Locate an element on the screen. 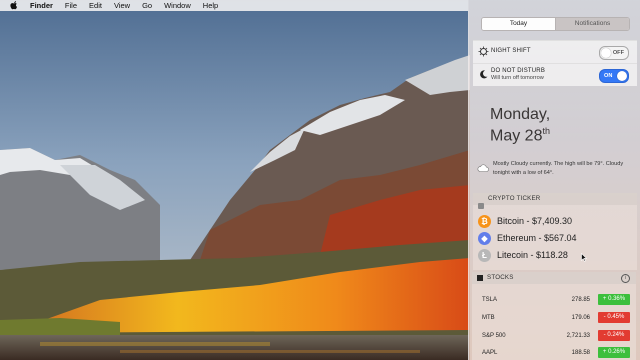 The width and height of the screenshot is (640, 360). stock-price: 179.06 is located at coordinates (580, 318).